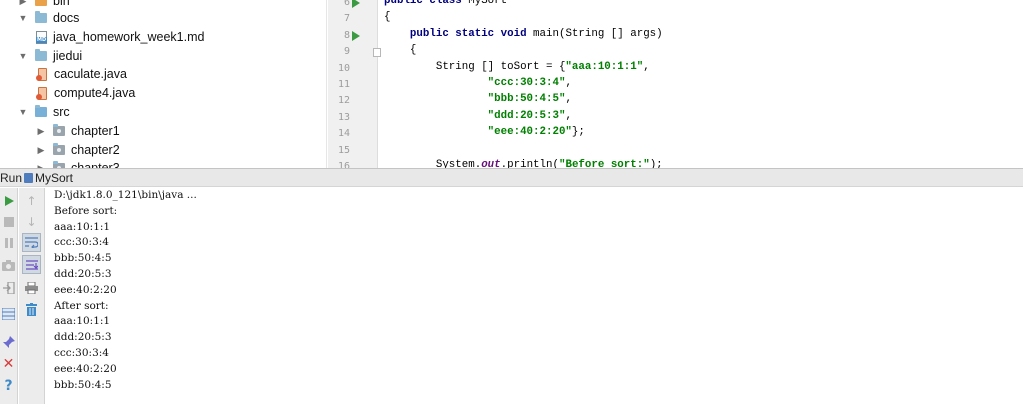  Describe the element at coordinates (343, 68) in the screenshot. I see `line-number: 10` at that location.